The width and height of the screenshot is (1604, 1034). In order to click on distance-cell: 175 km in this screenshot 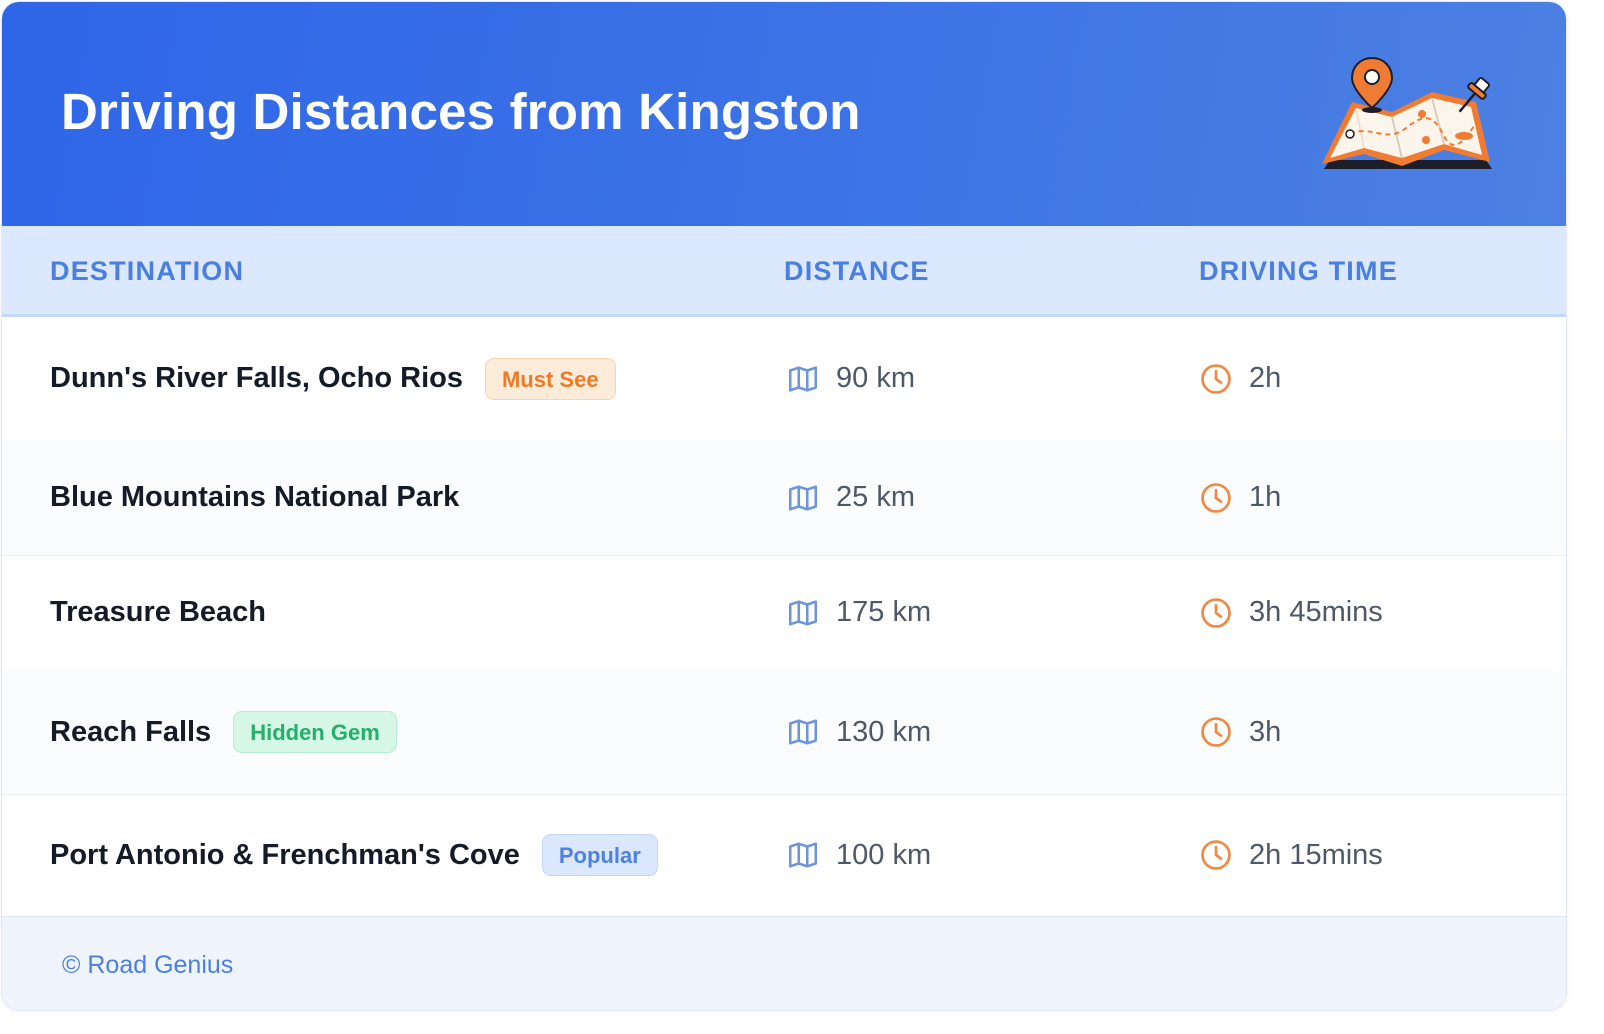, I will do `click(858, 612)`.